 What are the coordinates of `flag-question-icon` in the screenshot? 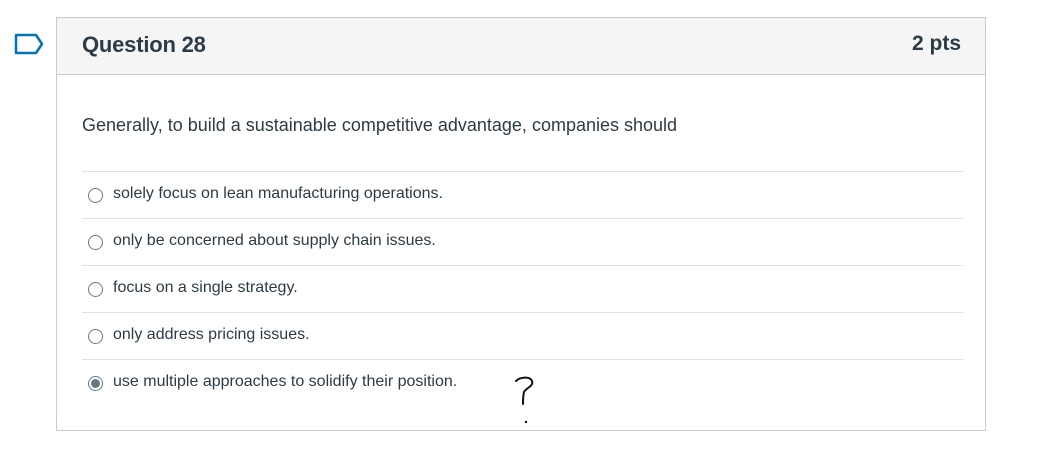 It's located at (29, 44).